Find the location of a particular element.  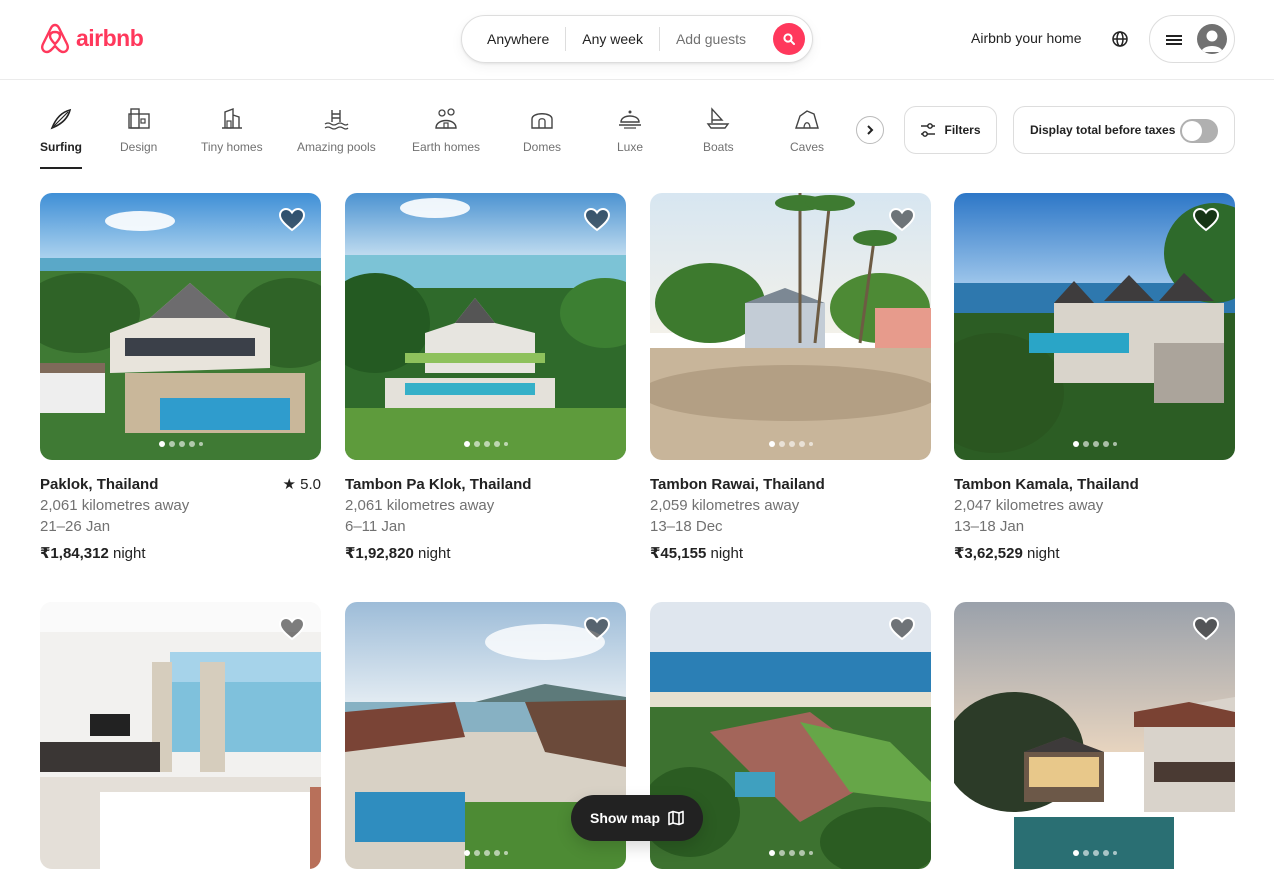

display-total-toggle: Display total before taxes is located at coordinates (1124, 130).